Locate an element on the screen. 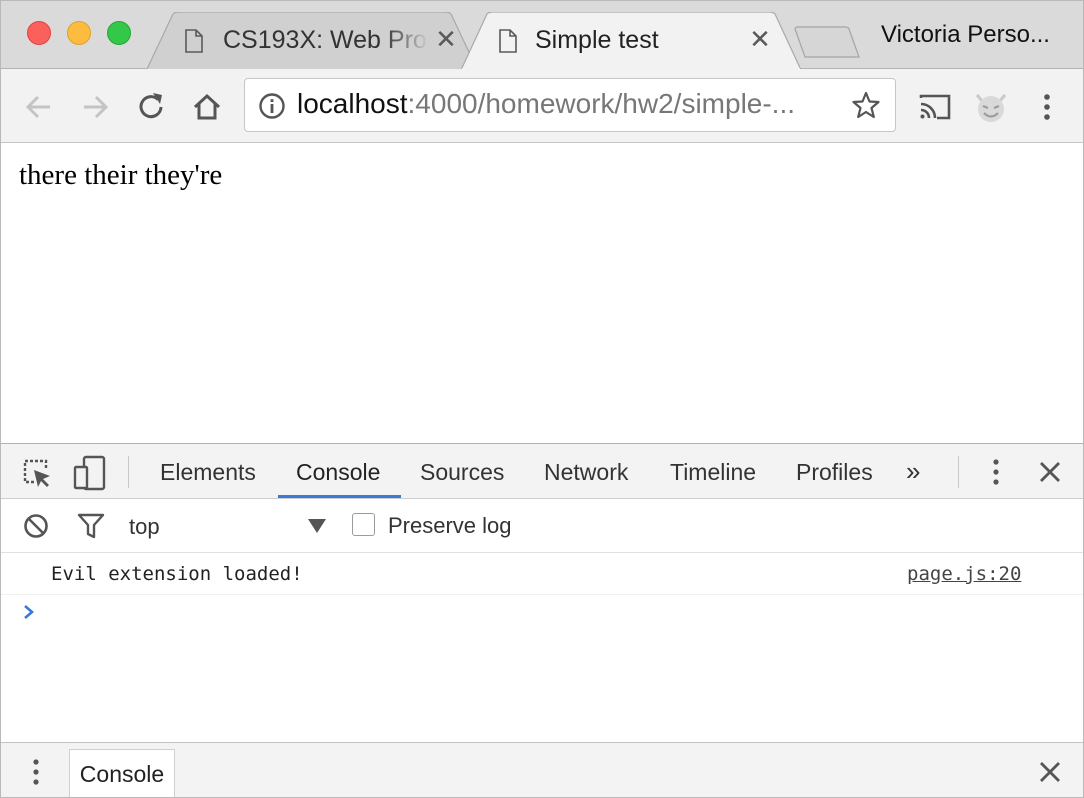  console-filter-bar: top Preserve log is located at coordinates (542, 526).